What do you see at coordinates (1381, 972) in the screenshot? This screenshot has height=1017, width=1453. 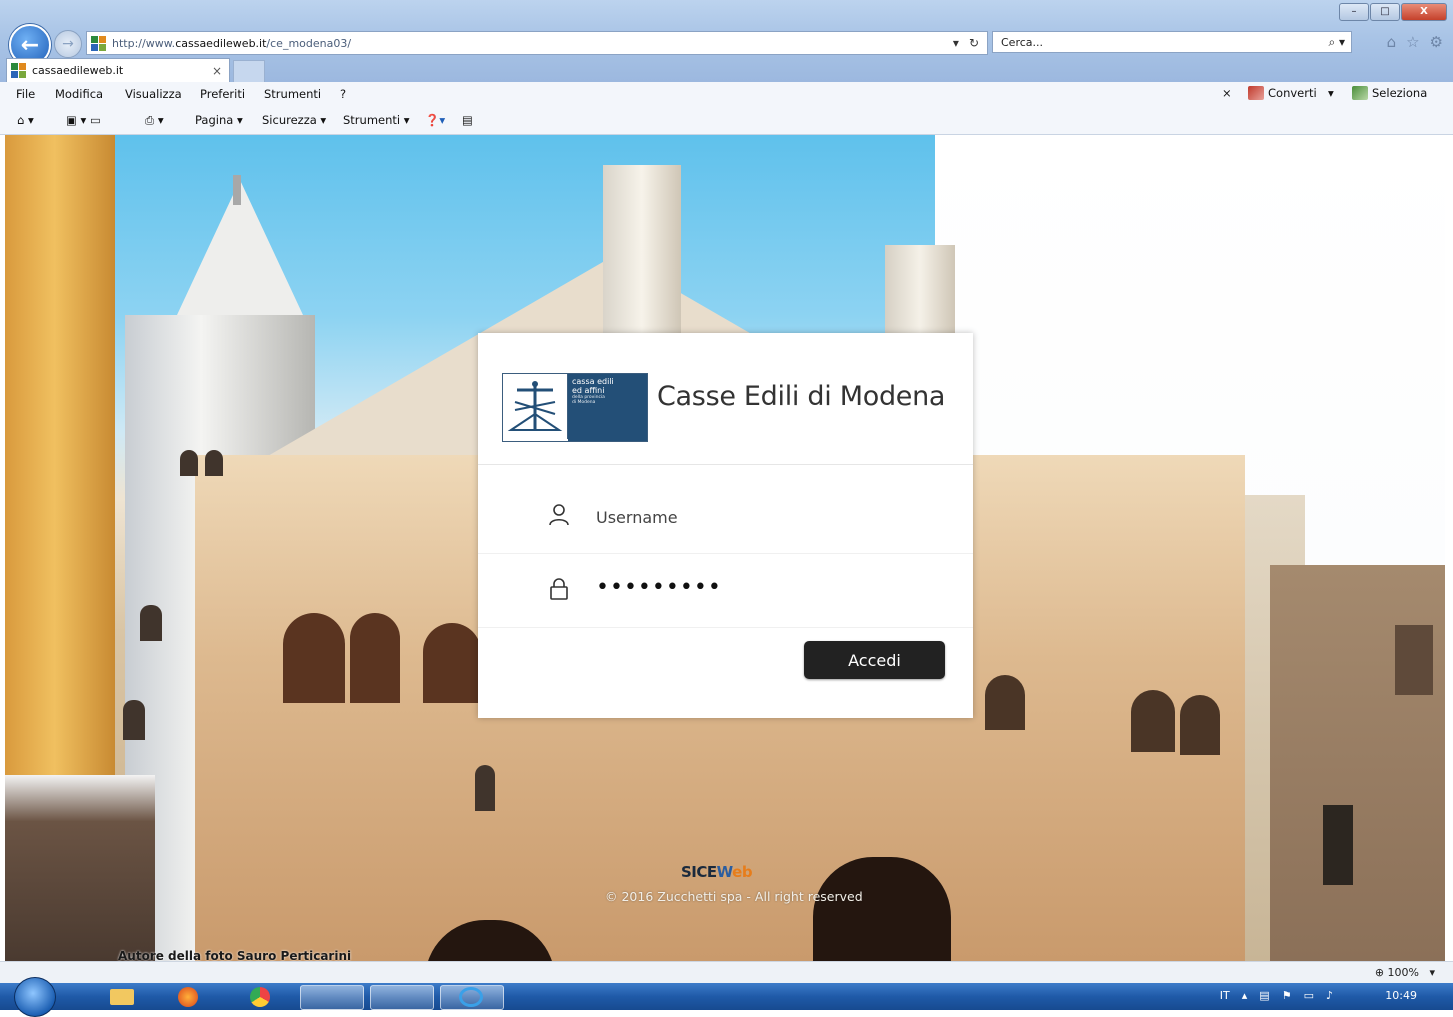 I see `zoom-icon: ⊕` at bounding box center [1381, 972].